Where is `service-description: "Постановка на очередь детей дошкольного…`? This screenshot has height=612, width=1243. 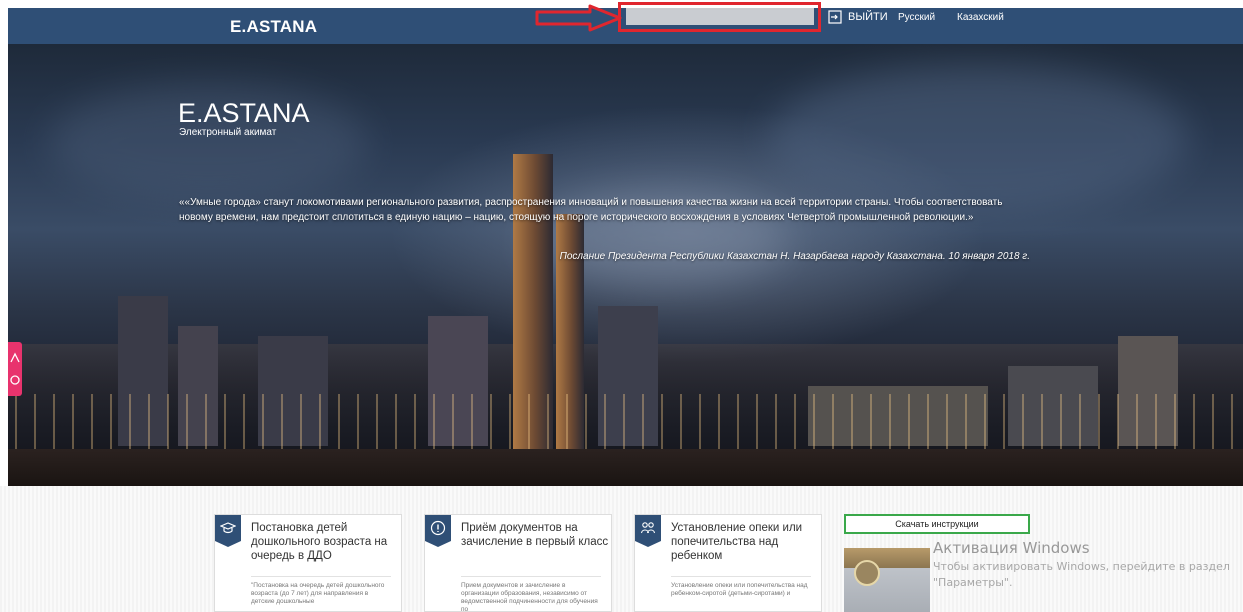 service-description: "Постановка на очередь детей дошкольного… is located at coordinates (318, 593).